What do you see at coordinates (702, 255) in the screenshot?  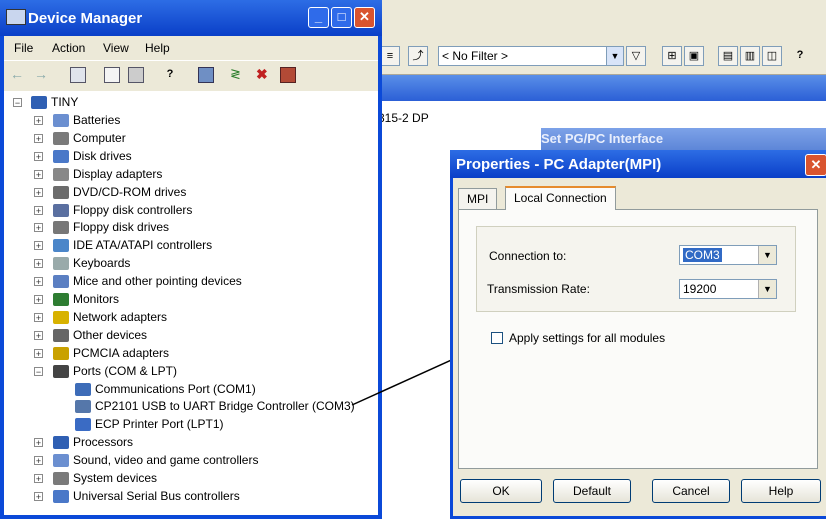 I see `connection-to-value: COM3` at bounding box center [702, 255].